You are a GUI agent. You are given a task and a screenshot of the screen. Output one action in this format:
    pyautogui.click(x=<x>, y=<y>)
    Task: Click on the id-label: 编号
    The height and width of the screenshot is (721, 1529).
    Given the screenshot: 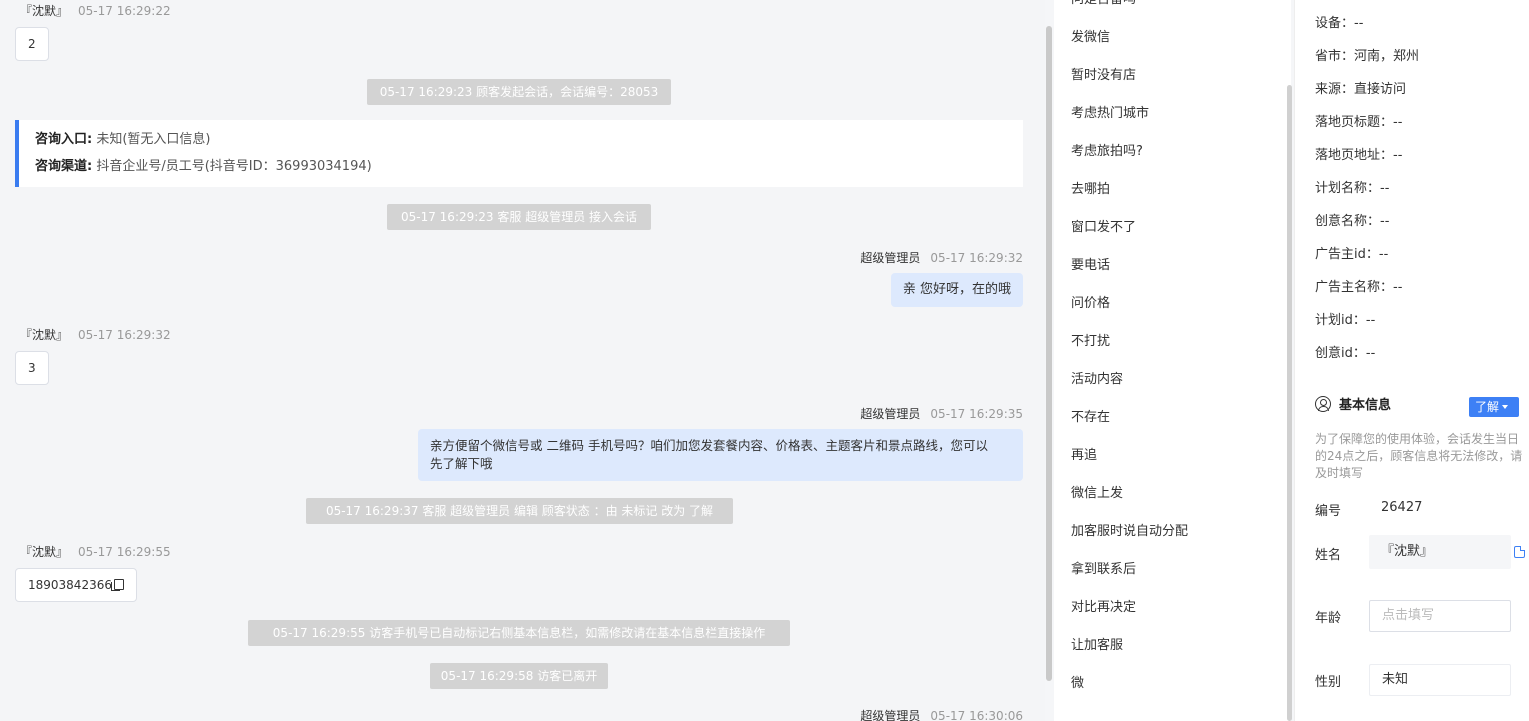 What is the action you would take?
    pyautogui.click(x=1328, y=511)
    